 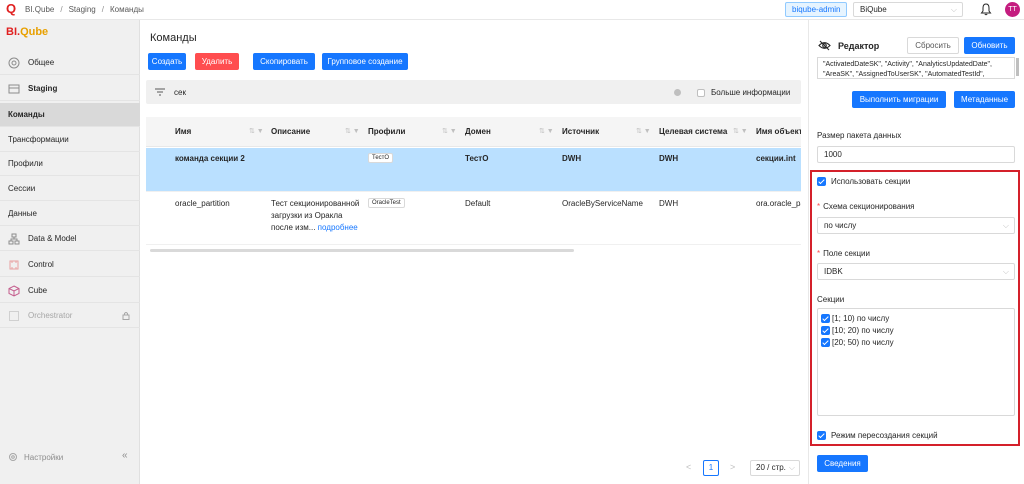 What do you see at coordinates (899, 99) in the screenshot?
I see `run-migrations-button: Выполнить миграции` at bounding box center [899, 99].